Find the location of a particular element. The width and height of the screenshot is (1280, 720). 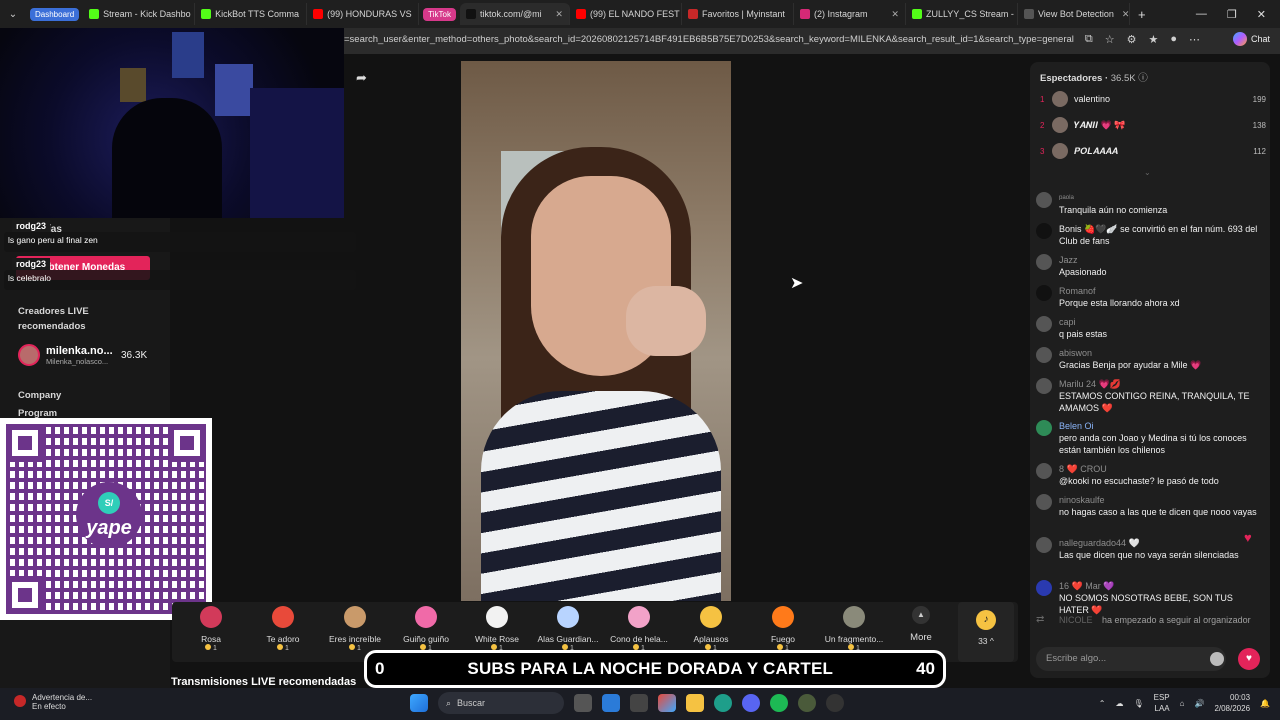

tab-instagram: (2) Instagram ✕ is located at coordinates (850, 14).